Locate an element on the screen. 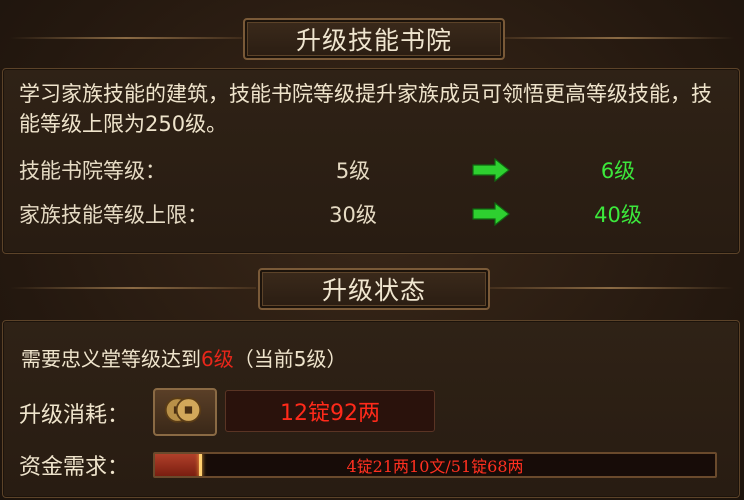 Image resolution: width=744 pixels, height=500 pixels. section2-title-bar: 升级状态 is located at coordinates (372, 288).